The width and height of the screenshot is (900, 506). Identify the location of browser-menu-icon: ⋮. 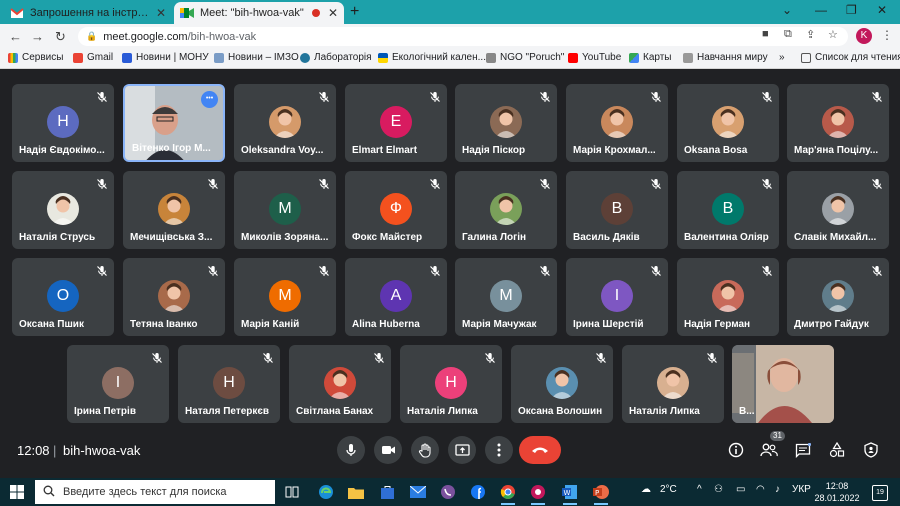
(887, 35).